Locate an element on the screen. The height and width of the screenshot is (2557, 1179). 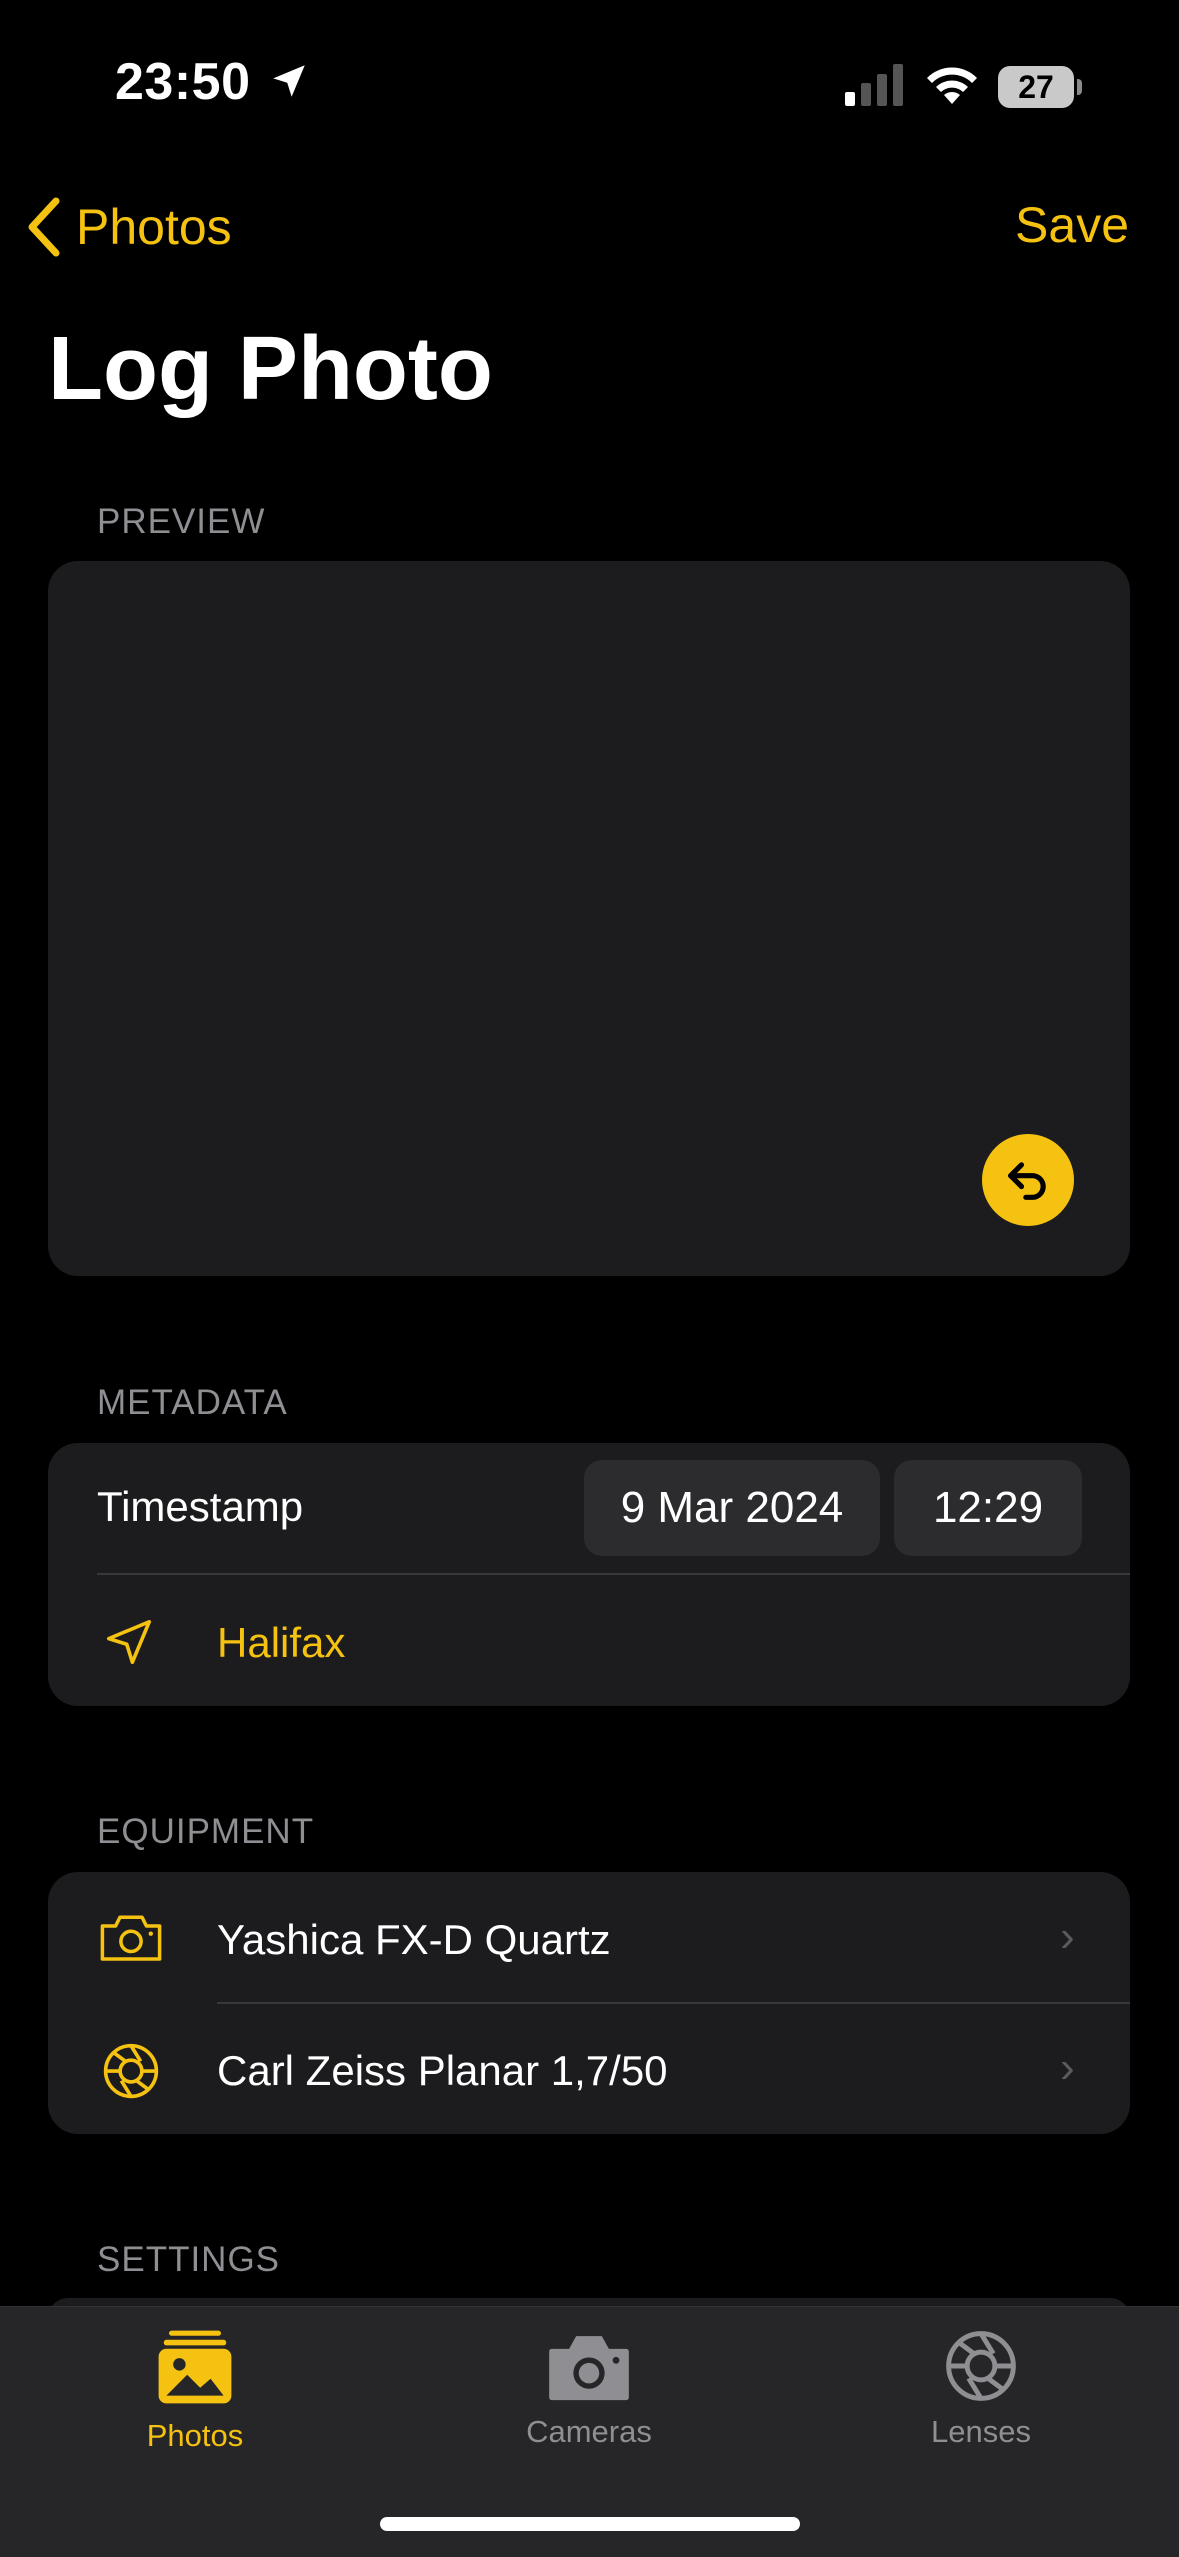
tab-cameras: Cameras is located at coordinates (589, 2389).